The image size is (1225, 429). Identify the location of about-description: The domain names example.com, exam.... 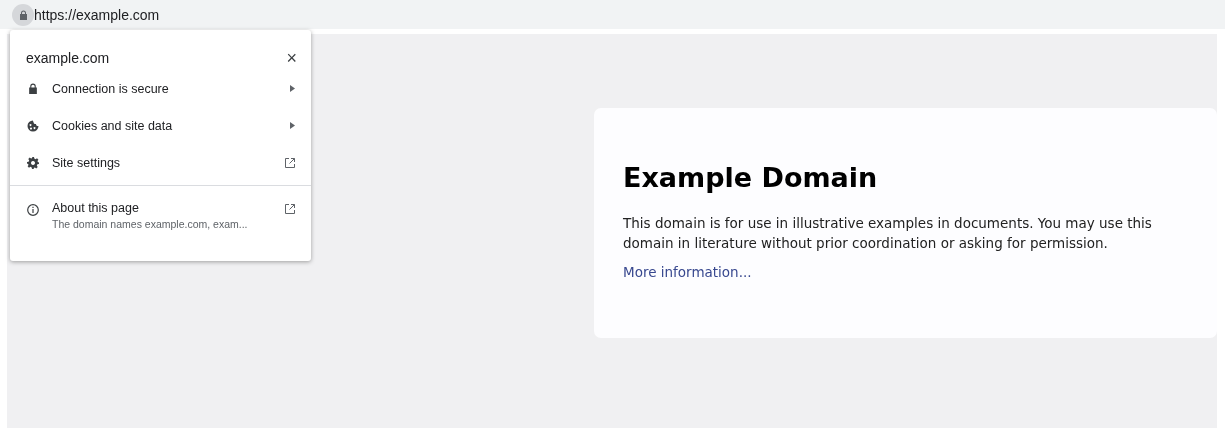
(150, 224).